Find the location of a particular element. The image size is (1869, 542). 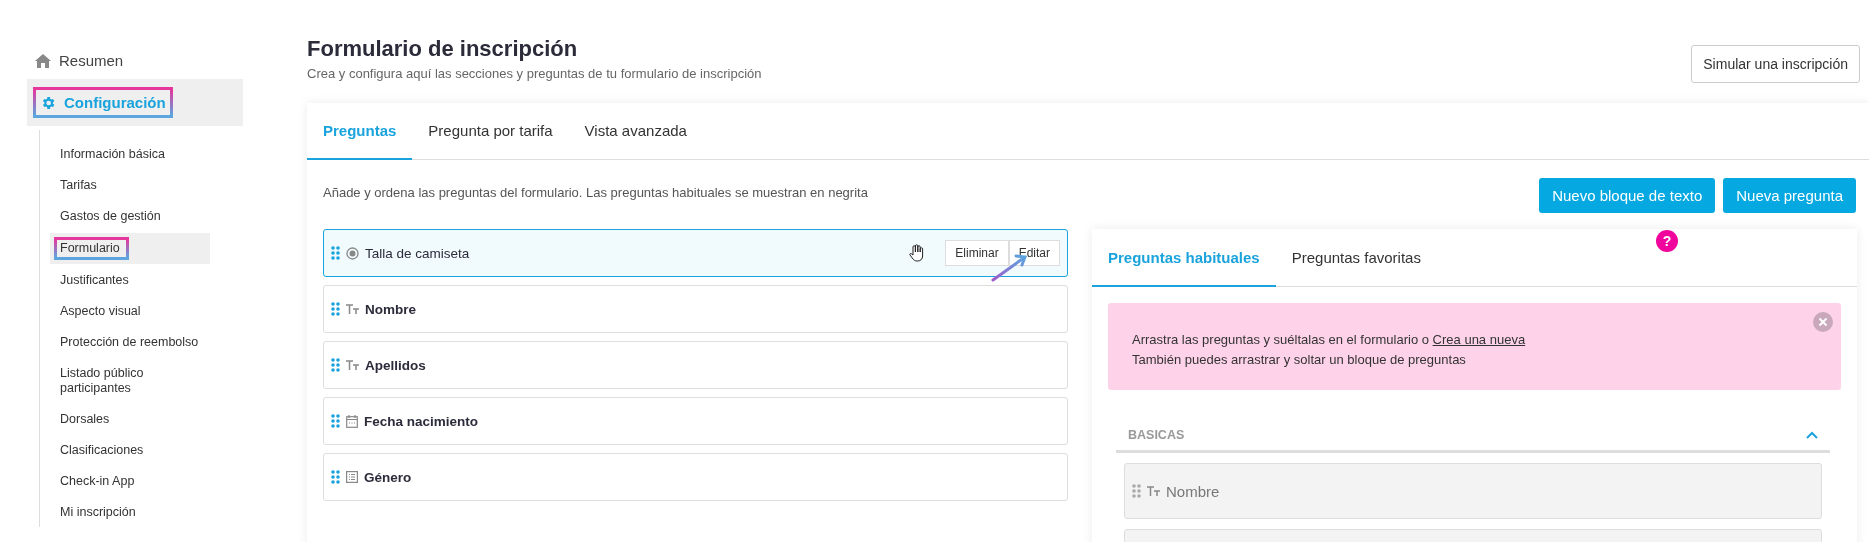

settings-icon is located at coordinates (48, 102).